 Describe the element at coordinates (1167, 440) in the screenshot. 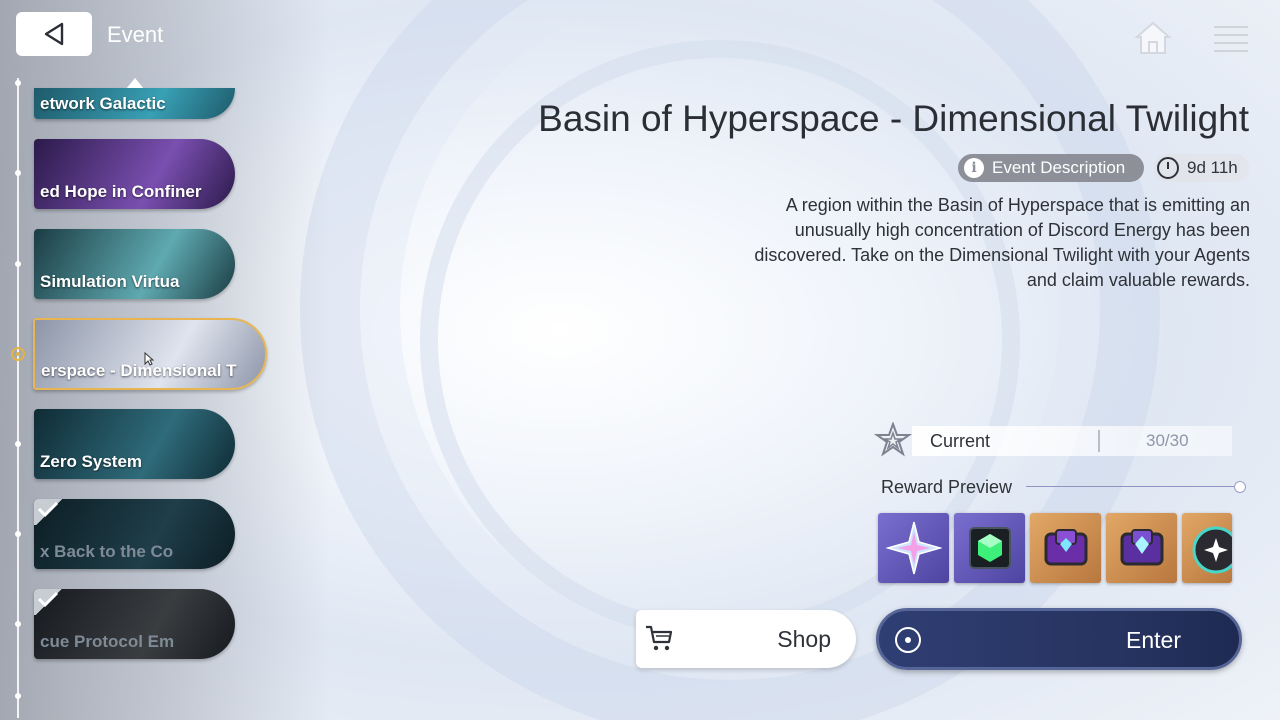

I see `progress-value: 30/30` at that location.